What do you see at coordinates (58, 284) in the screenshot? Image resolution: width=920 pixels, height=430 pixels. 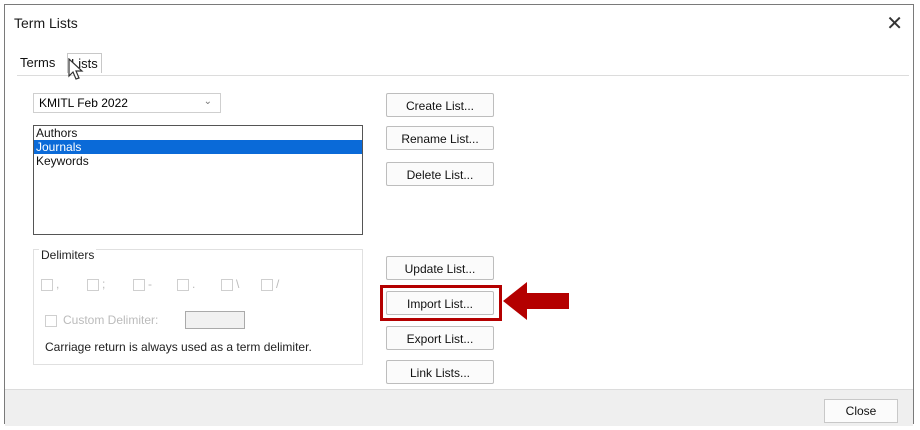 I see `delimiter-comma-label: ,` at bounding box center [58, 284].